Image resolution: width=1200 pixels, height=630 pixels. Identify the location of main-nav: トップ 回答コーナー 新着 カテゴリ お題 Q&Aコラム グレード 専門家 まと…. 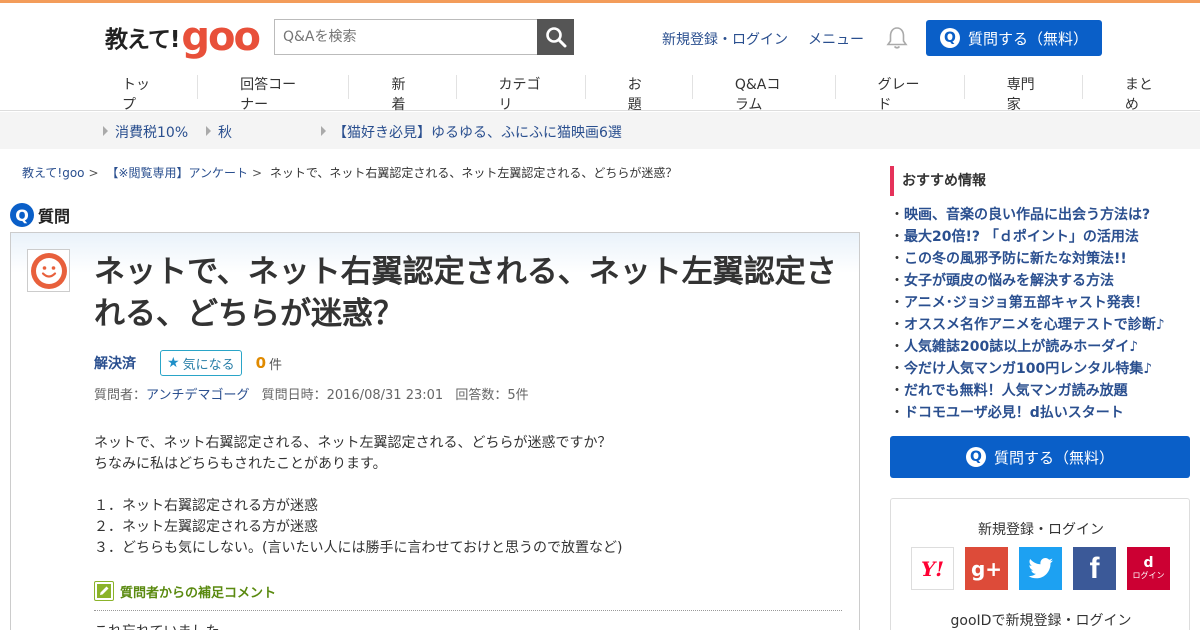
(650, 90).